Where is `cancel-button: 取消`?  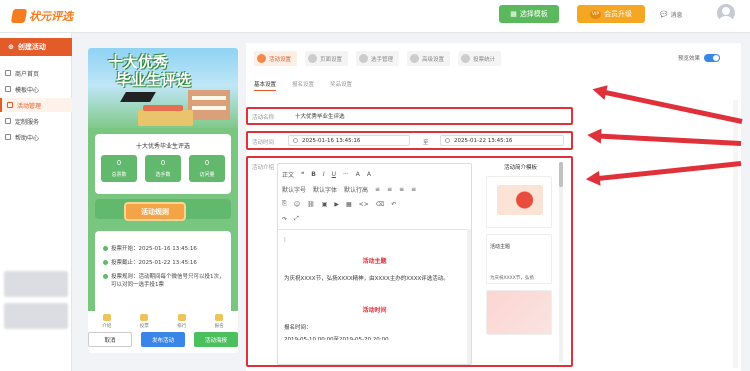 cancel-button: 取消 is located at coordinates (110, 339).